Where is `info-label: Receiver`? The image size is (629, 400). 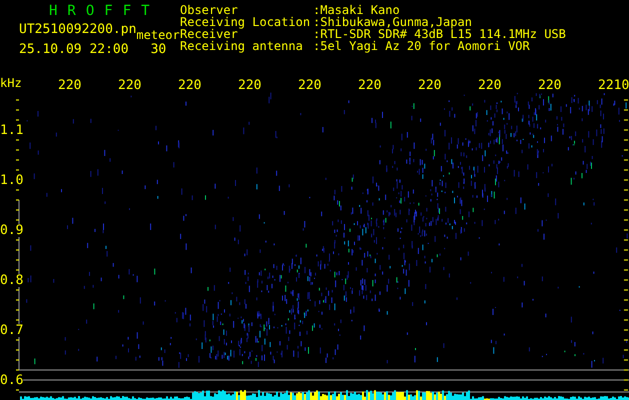 info-label: Receiver is located at coordinates (209, 34).